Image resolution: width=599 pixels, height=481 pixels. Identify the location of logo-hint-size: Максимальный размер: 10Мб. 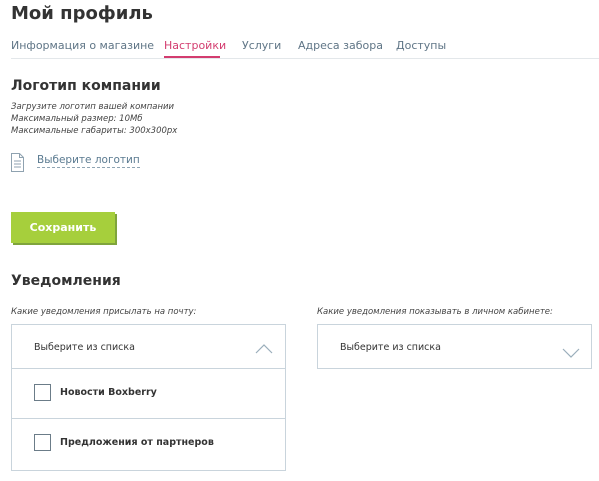
(77, 119).